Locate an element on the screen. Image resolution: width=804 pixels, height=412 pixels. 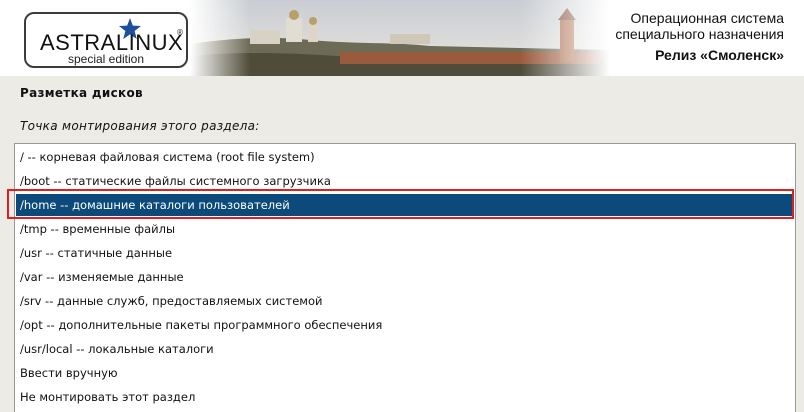
list-item-var: /var -- изменяемые данные is located at coordinates (404, 277).